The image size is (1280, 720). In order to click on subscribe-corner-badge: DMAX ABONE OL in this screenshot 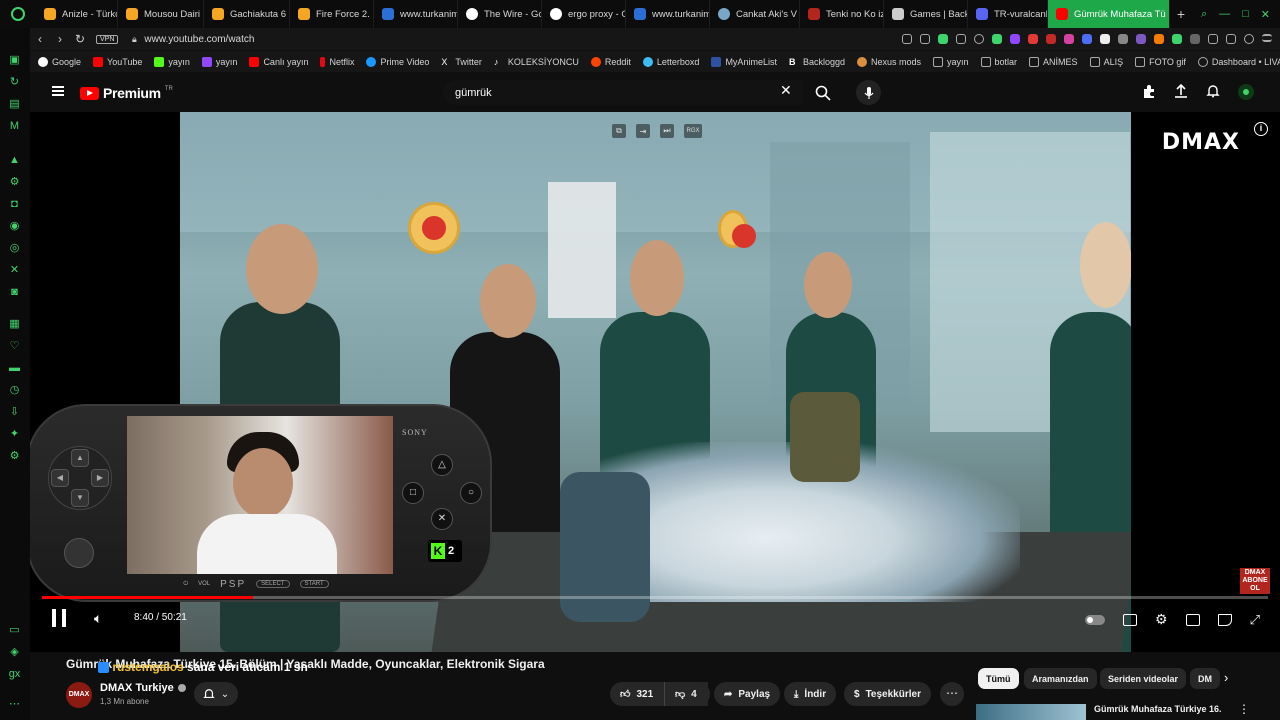, I will do `click(1255, 581)`.